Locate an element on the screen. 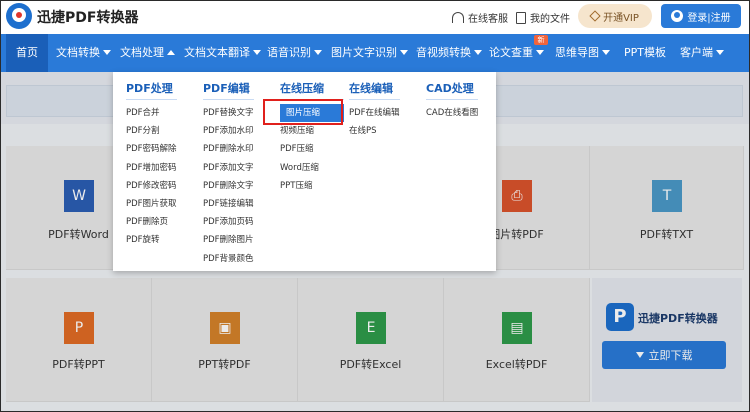  menu-item-pdf-compress: PDF压缩 is located at coordinates (312, 149).